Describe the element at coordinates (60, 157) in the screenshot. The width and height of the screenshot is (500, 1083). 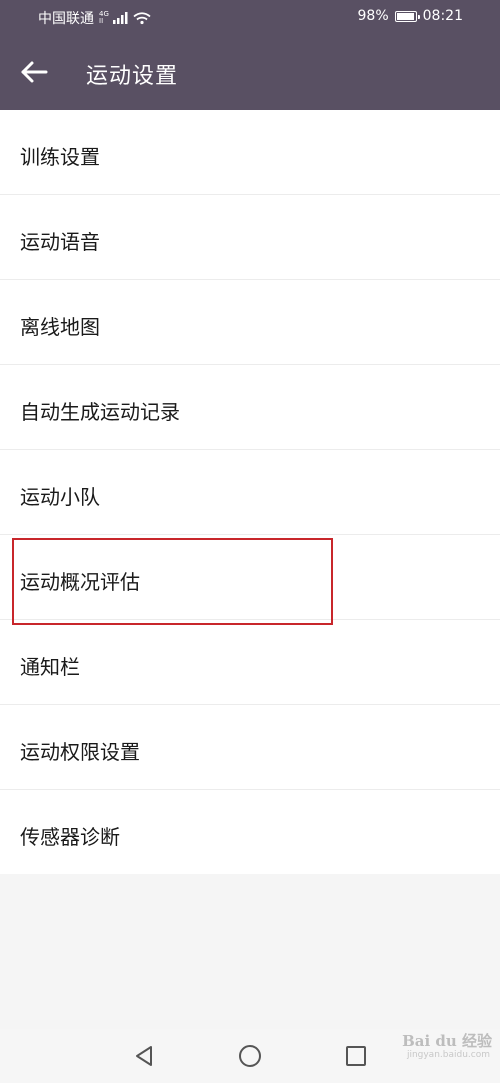
I see `settings-item-label: 训练设置` at that location.